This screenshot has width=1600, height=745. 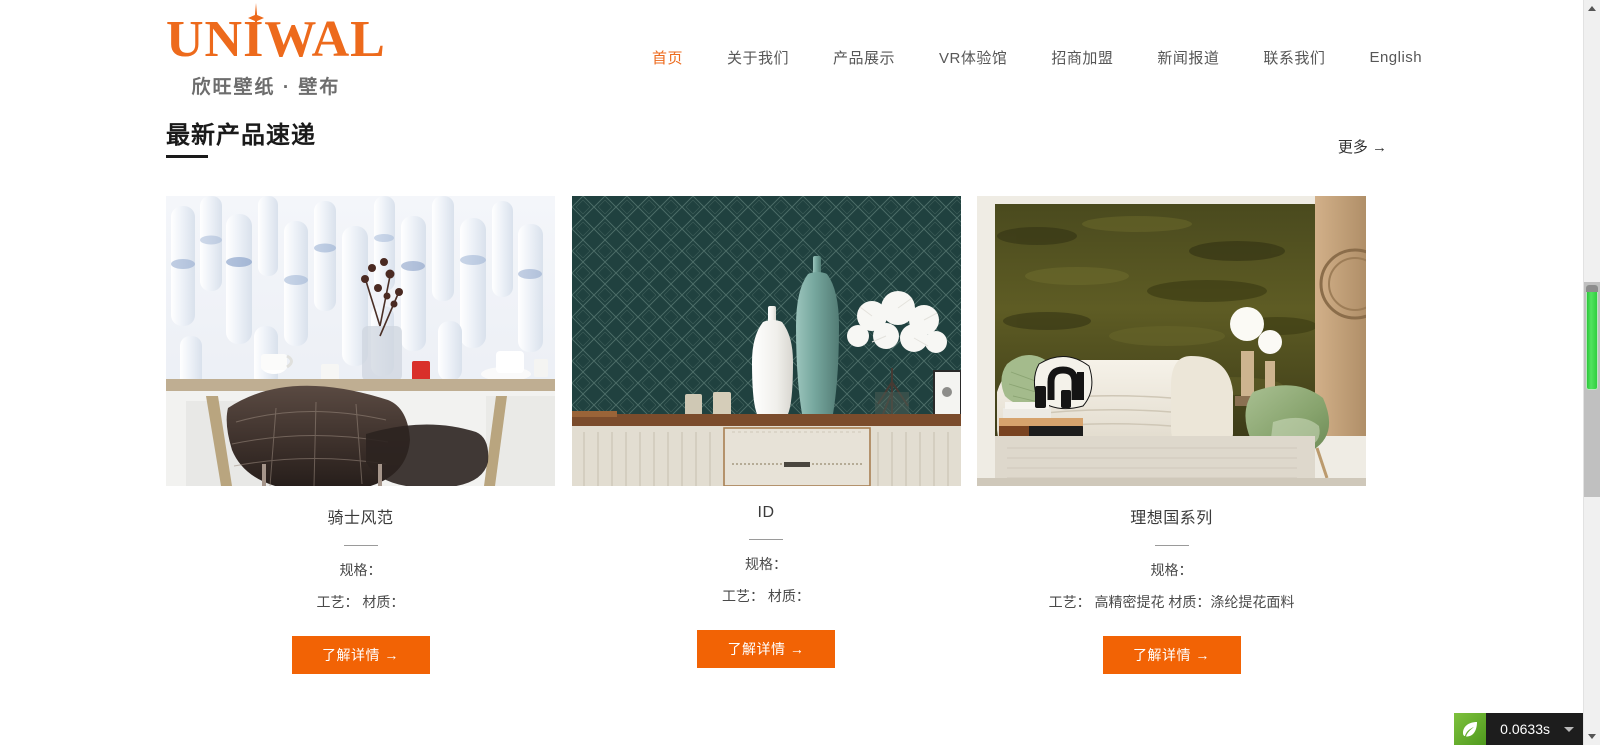 I want to click on product-title: 理想国系列, so click(x=1171, y=518).